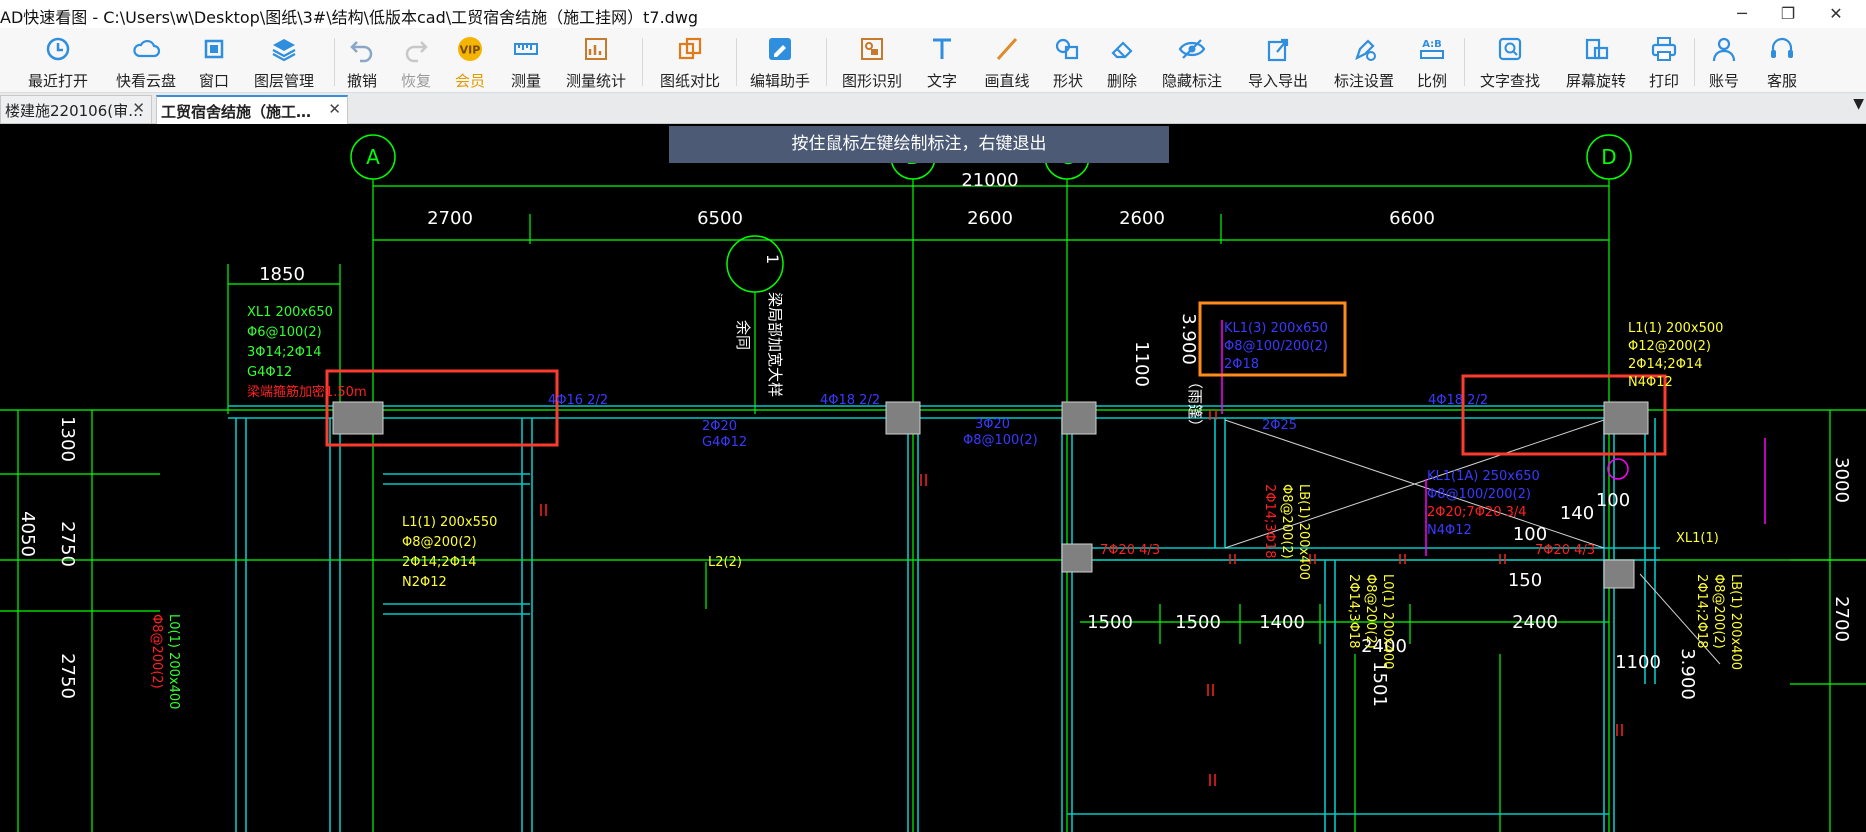 The image size is (1866, 832). I want to click on dim-100-b: 100, so click(1613, 500).